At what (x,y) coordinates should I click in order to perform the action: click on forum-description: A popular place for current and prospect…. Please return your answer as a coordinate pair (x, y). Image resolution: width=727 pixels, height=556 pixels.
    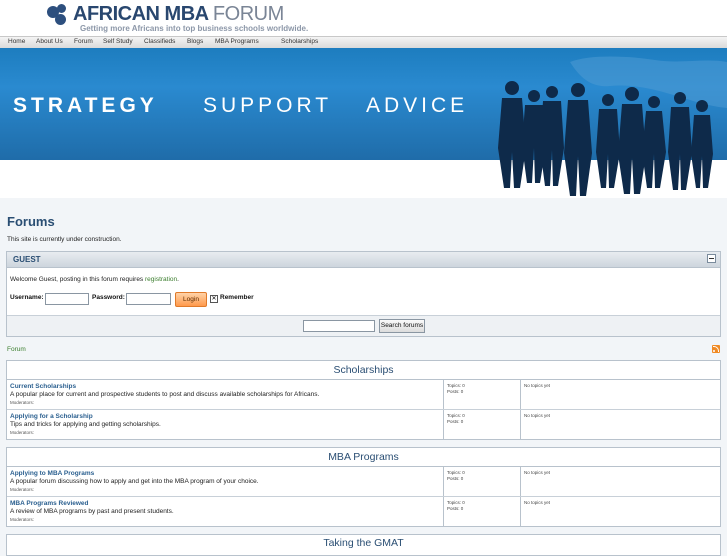
    Looking at the image, I should click on (165, 394).